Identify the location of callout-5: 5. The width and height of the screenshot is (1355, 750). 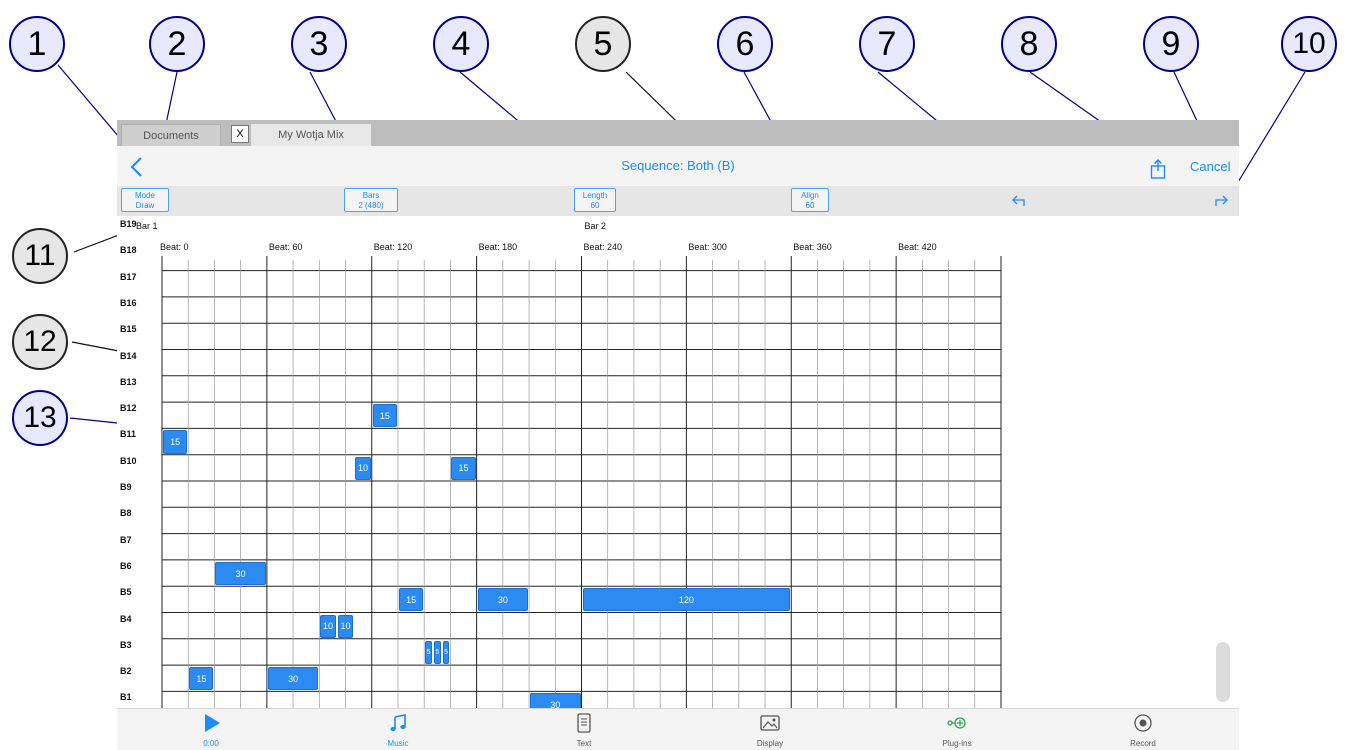
(603, 44).